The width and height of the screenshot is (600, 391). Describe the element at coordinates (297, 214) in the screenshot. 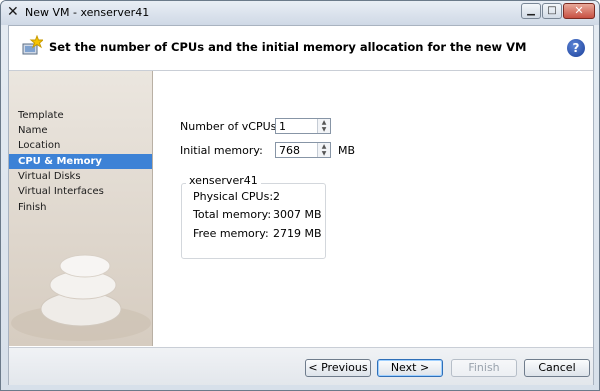

I see `total-memory-value: 3007 MB` at that location.